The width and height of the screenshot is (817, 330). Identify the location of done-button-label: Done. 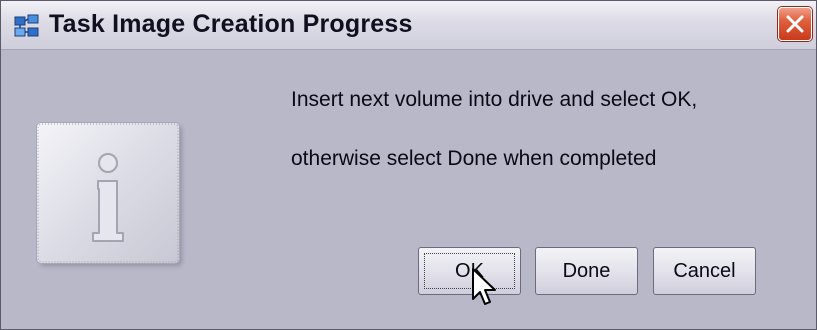
(586, 271).